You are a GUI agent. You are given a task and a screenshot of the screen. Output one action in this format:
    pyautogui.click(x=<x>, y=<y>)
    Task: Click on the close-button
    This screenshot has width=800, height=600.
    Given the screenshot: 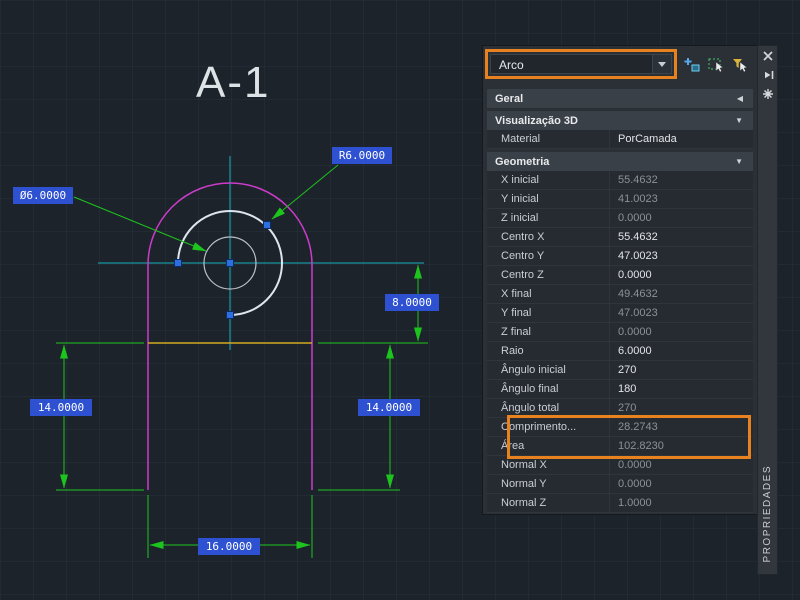 What is the action you would take?
    pyautogui.click(x=767, y=55)
    